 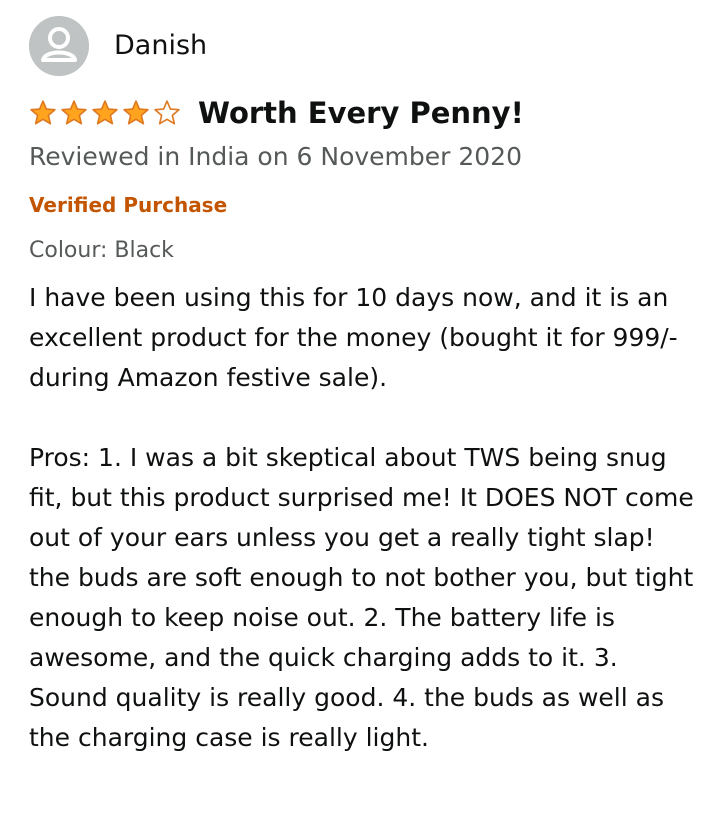 I want to click on review-title: Worth Every Penny!, so click(x=361, y=113).